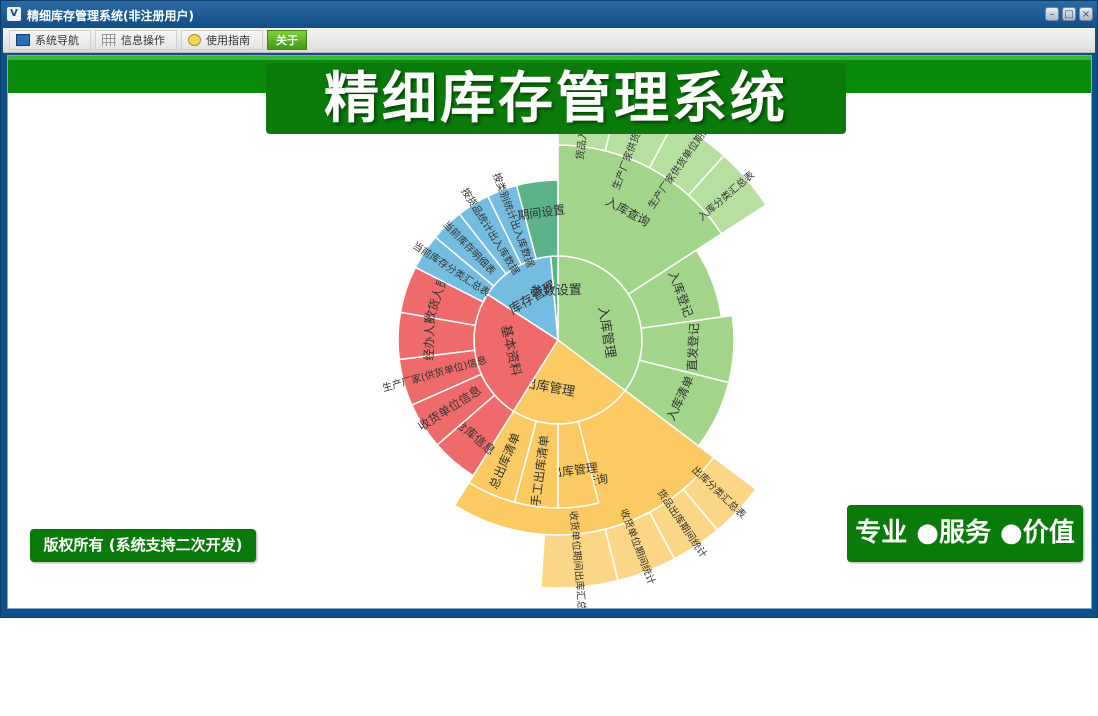  I want to click on grid-icon, so click(109, 40).